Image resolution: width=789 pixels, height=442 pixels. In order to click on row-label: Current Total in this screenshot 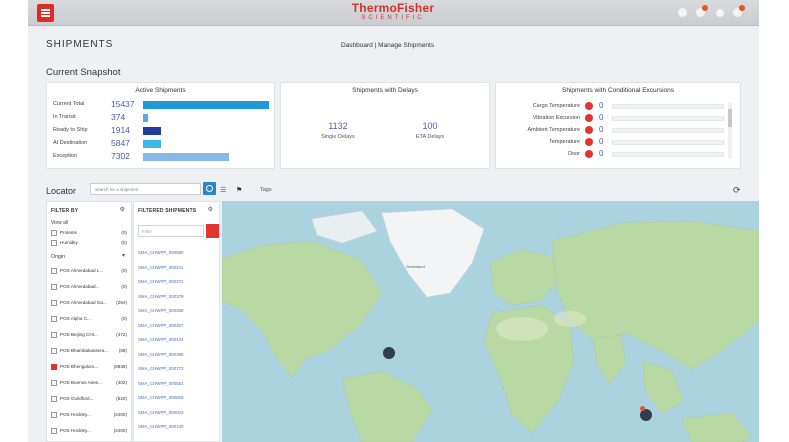, I will do `click(69, 104)`.